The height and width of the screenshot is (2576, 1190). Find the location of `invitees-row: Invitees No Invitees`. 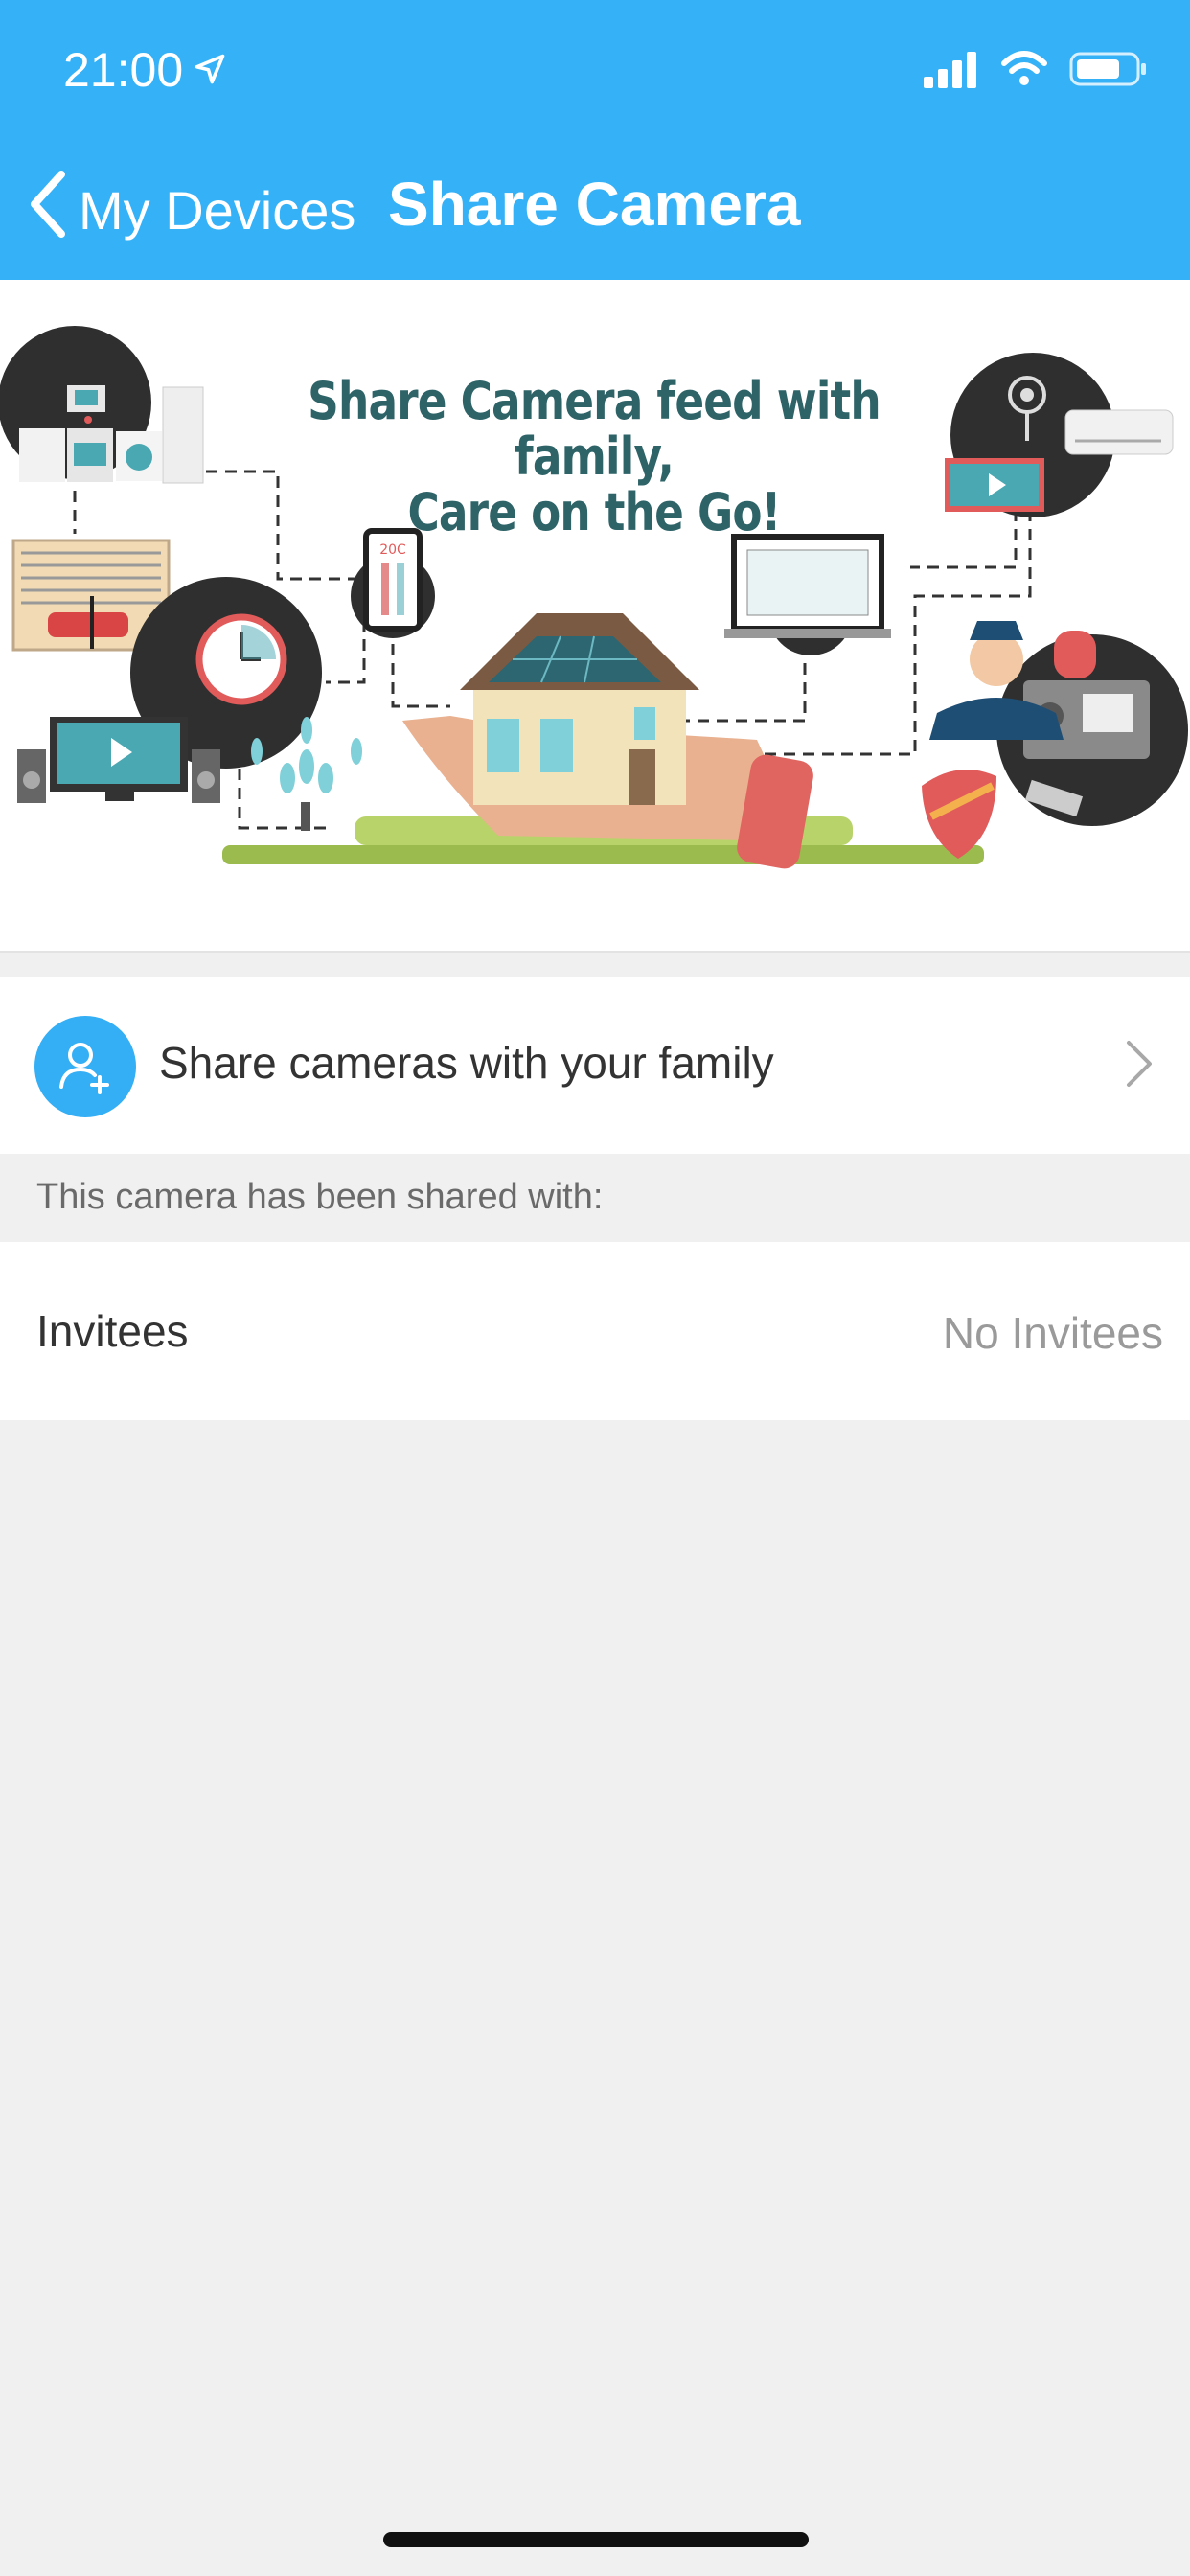

invitees-row: Invitees No Invitees is located at coordinates (595, 1331).